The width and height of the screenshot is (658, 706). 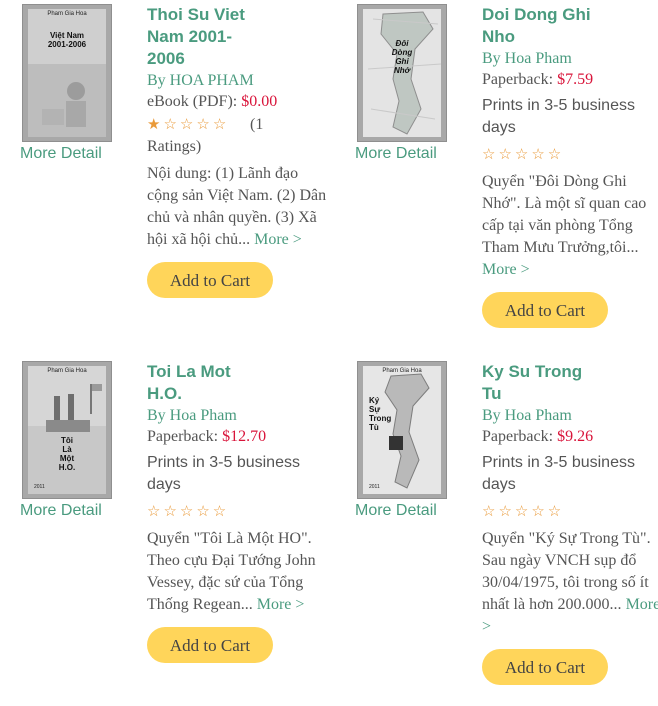 What do you see at coordinates (194, 101) in the screenshot?
I see `format-label: eBook (PDF):` at bounding box center [194, 101].